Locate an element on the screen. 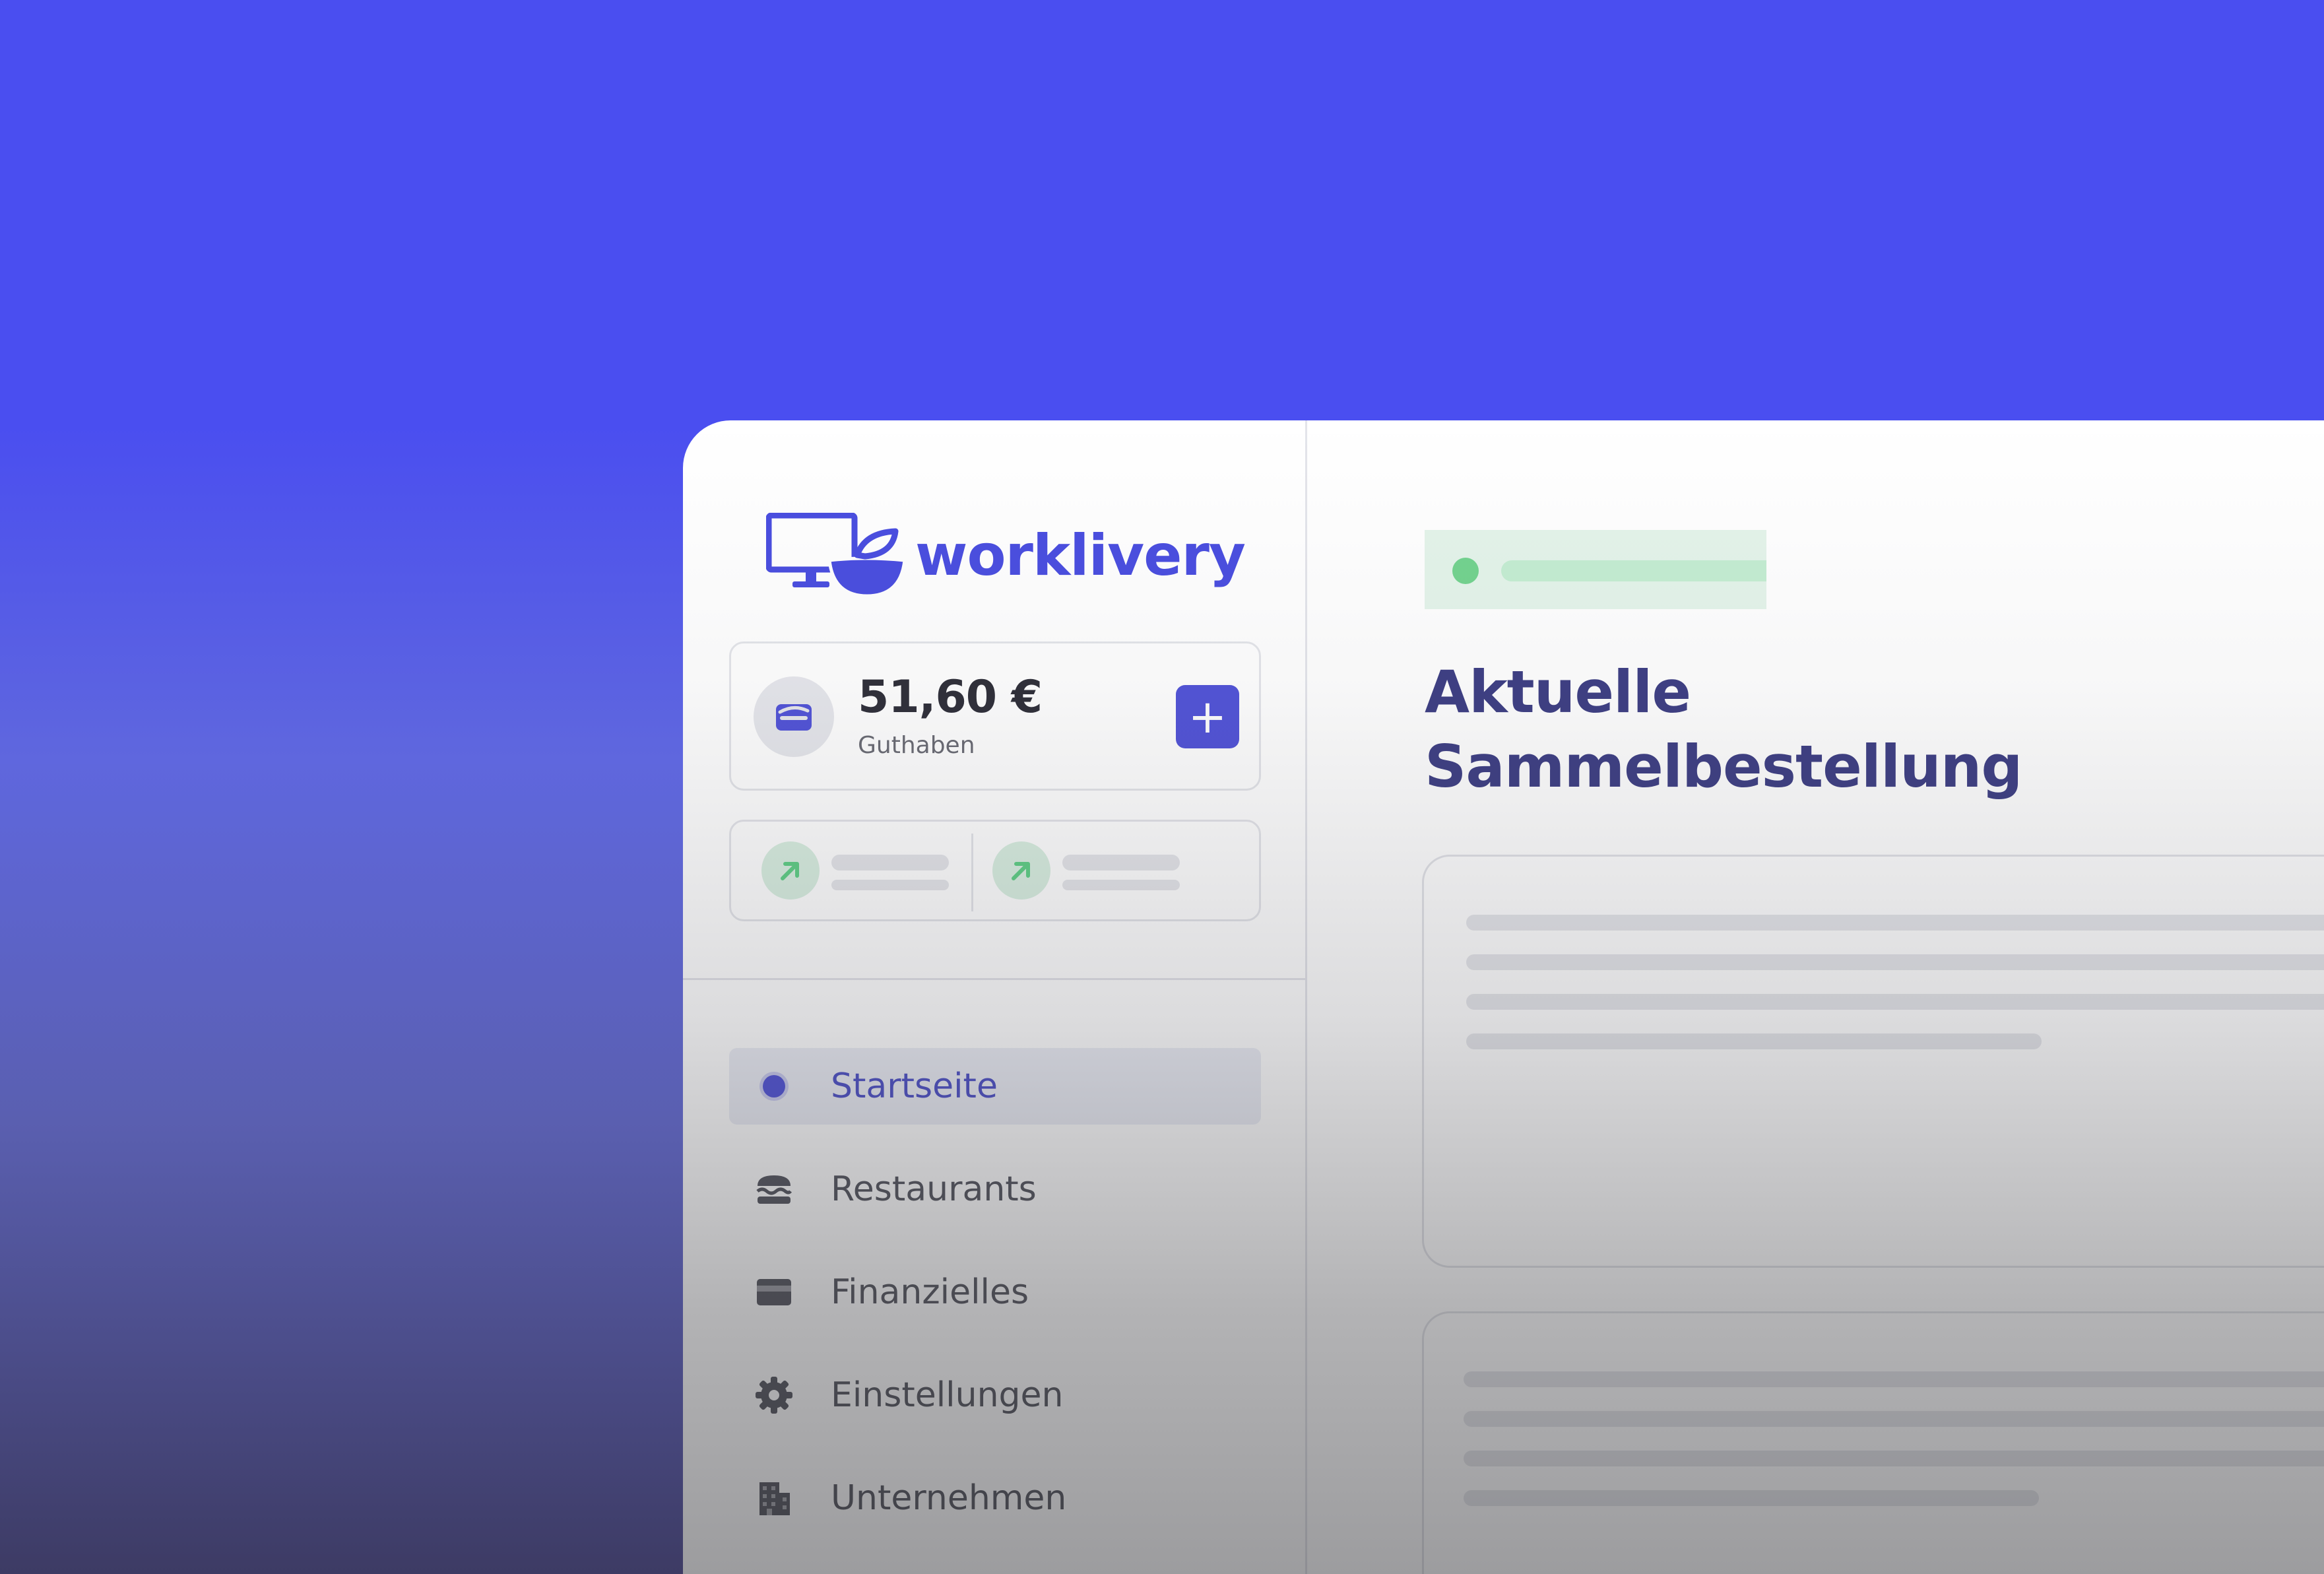  nav-item-unternehmen: Unternehmen is located at coordinates (995, 1498).